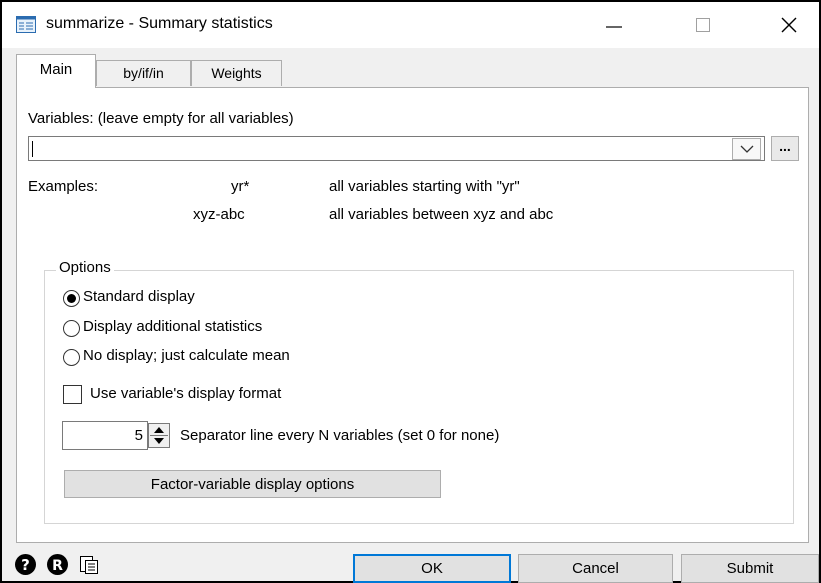  I want to click on reset-icon: R, so click(57, 564).